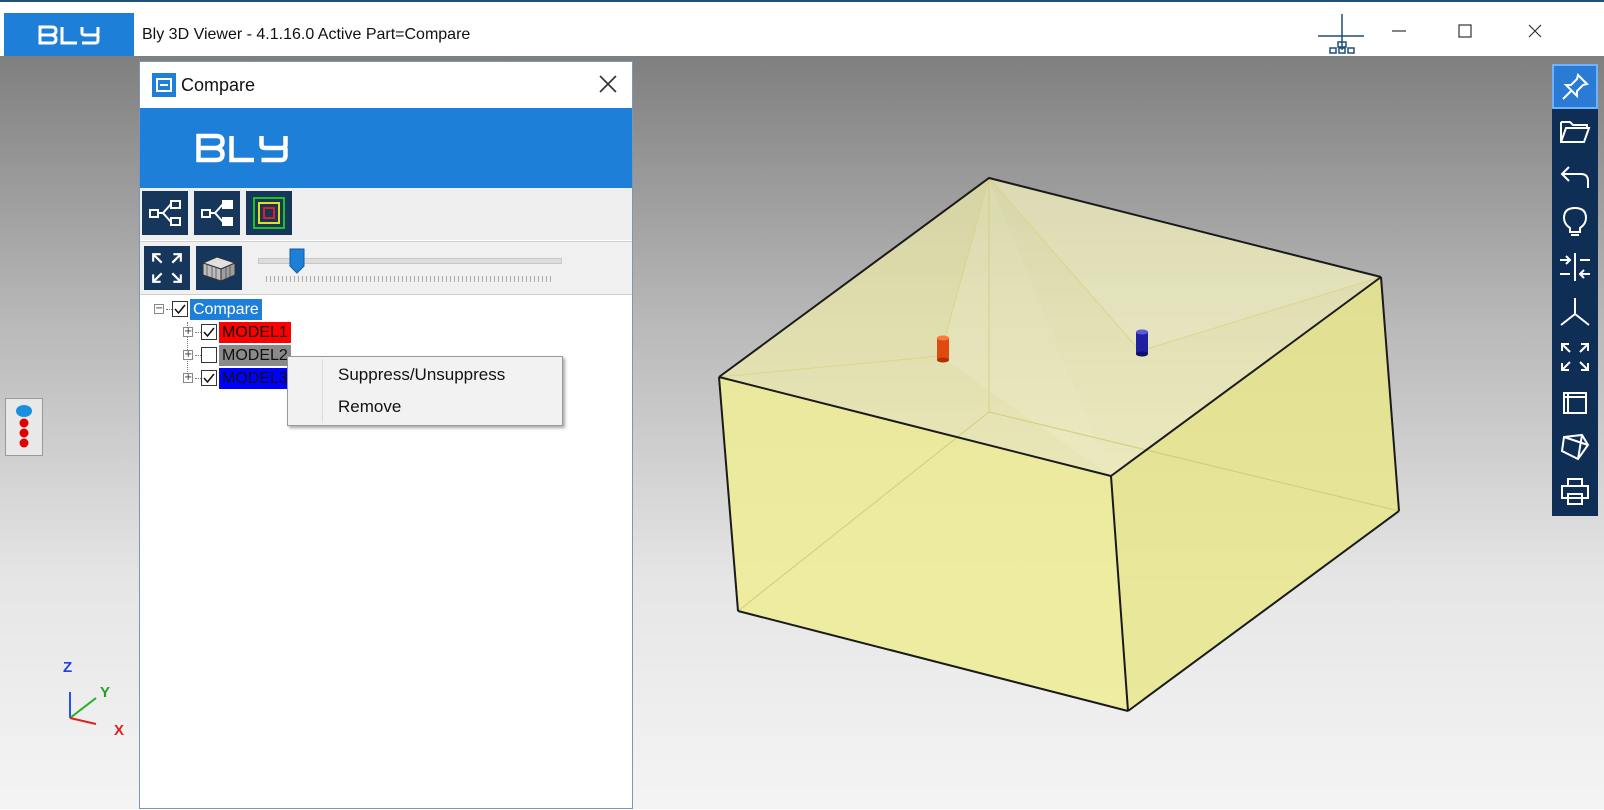 The height and width of the screenshot is (810, 1604). What do you see at coordinates (255, 355) in the screenshot?
I see `tree-node-label-model2: MODEL2` at bounding box center [255, 355].